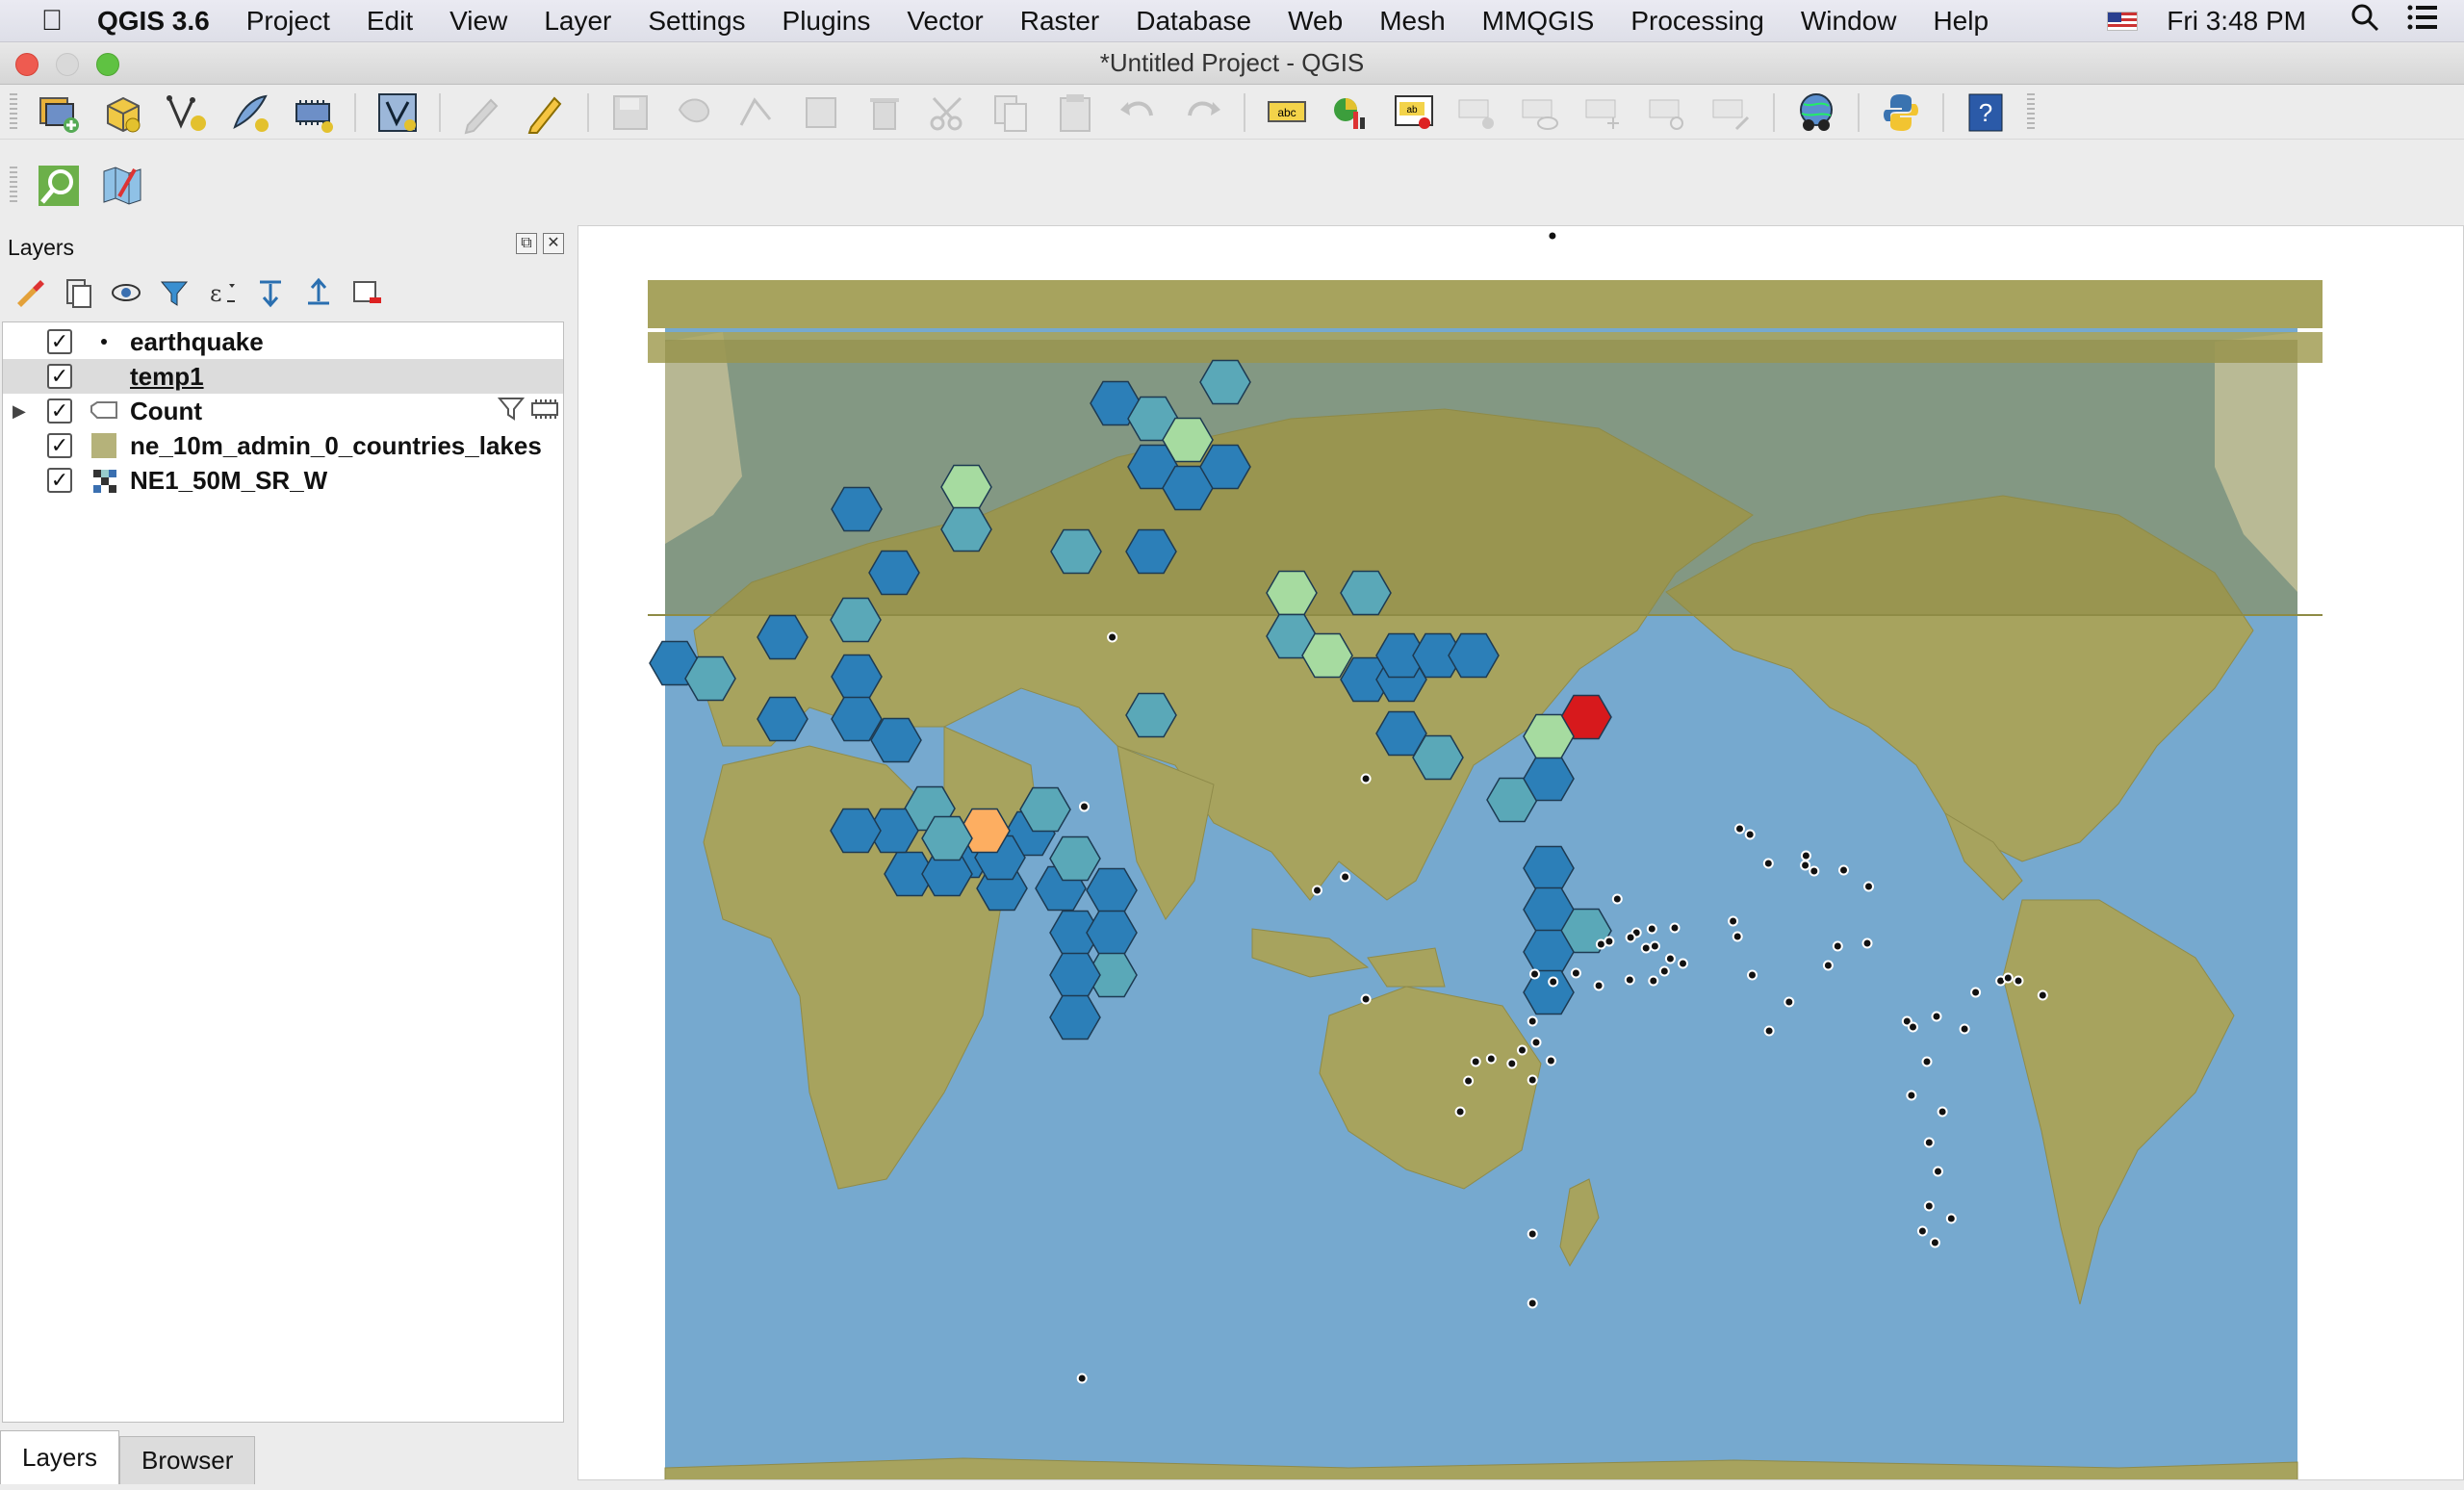 Image resolution: width=2464 pixels, height=1490 pixels. Describe the element at coordinates (1202, 113) in the screenshot. I see `redo-icon` at that location.